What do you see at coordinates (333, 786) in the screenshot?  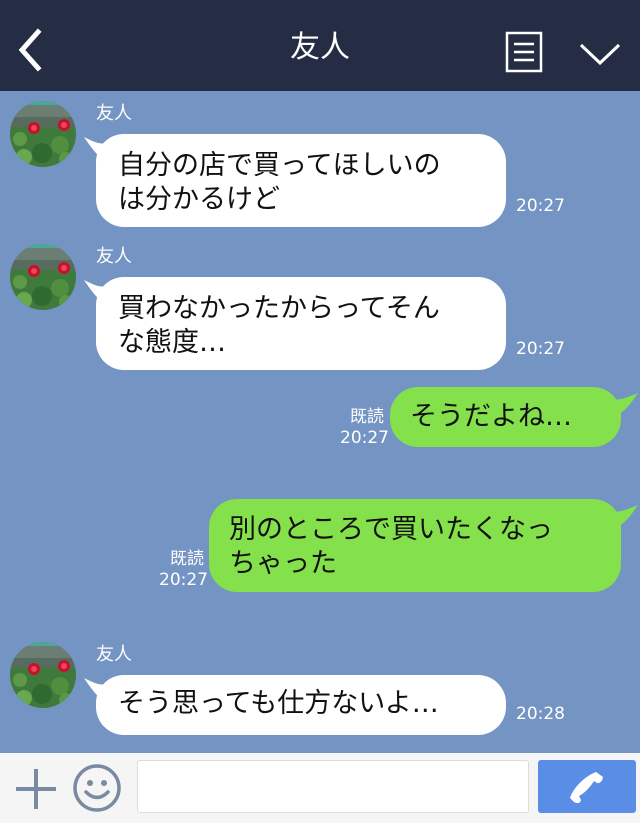 I see `message-input` at bounding box center [333, 786].